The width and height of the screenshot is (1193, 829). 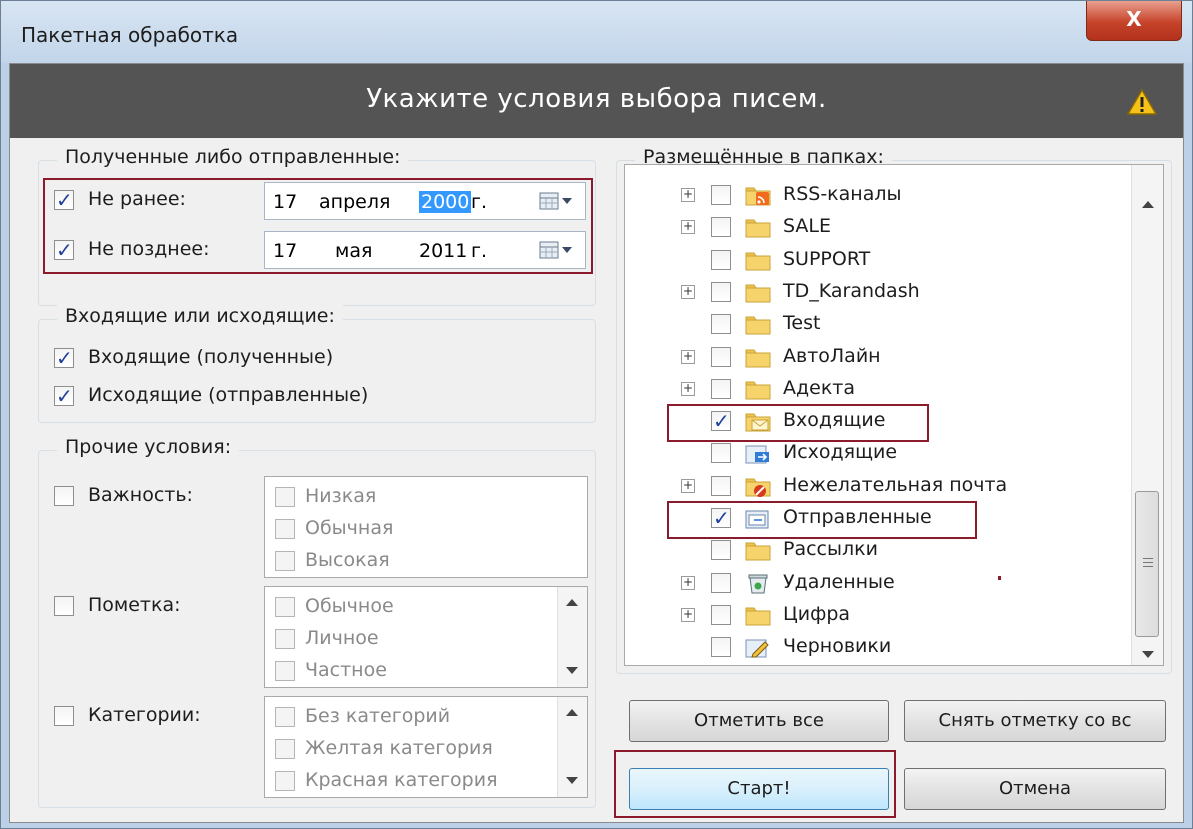 What do you see at coordinates (877, 648) in the screenshot?
I see `folder-row: Черновики` at bounding box center [877, 648].